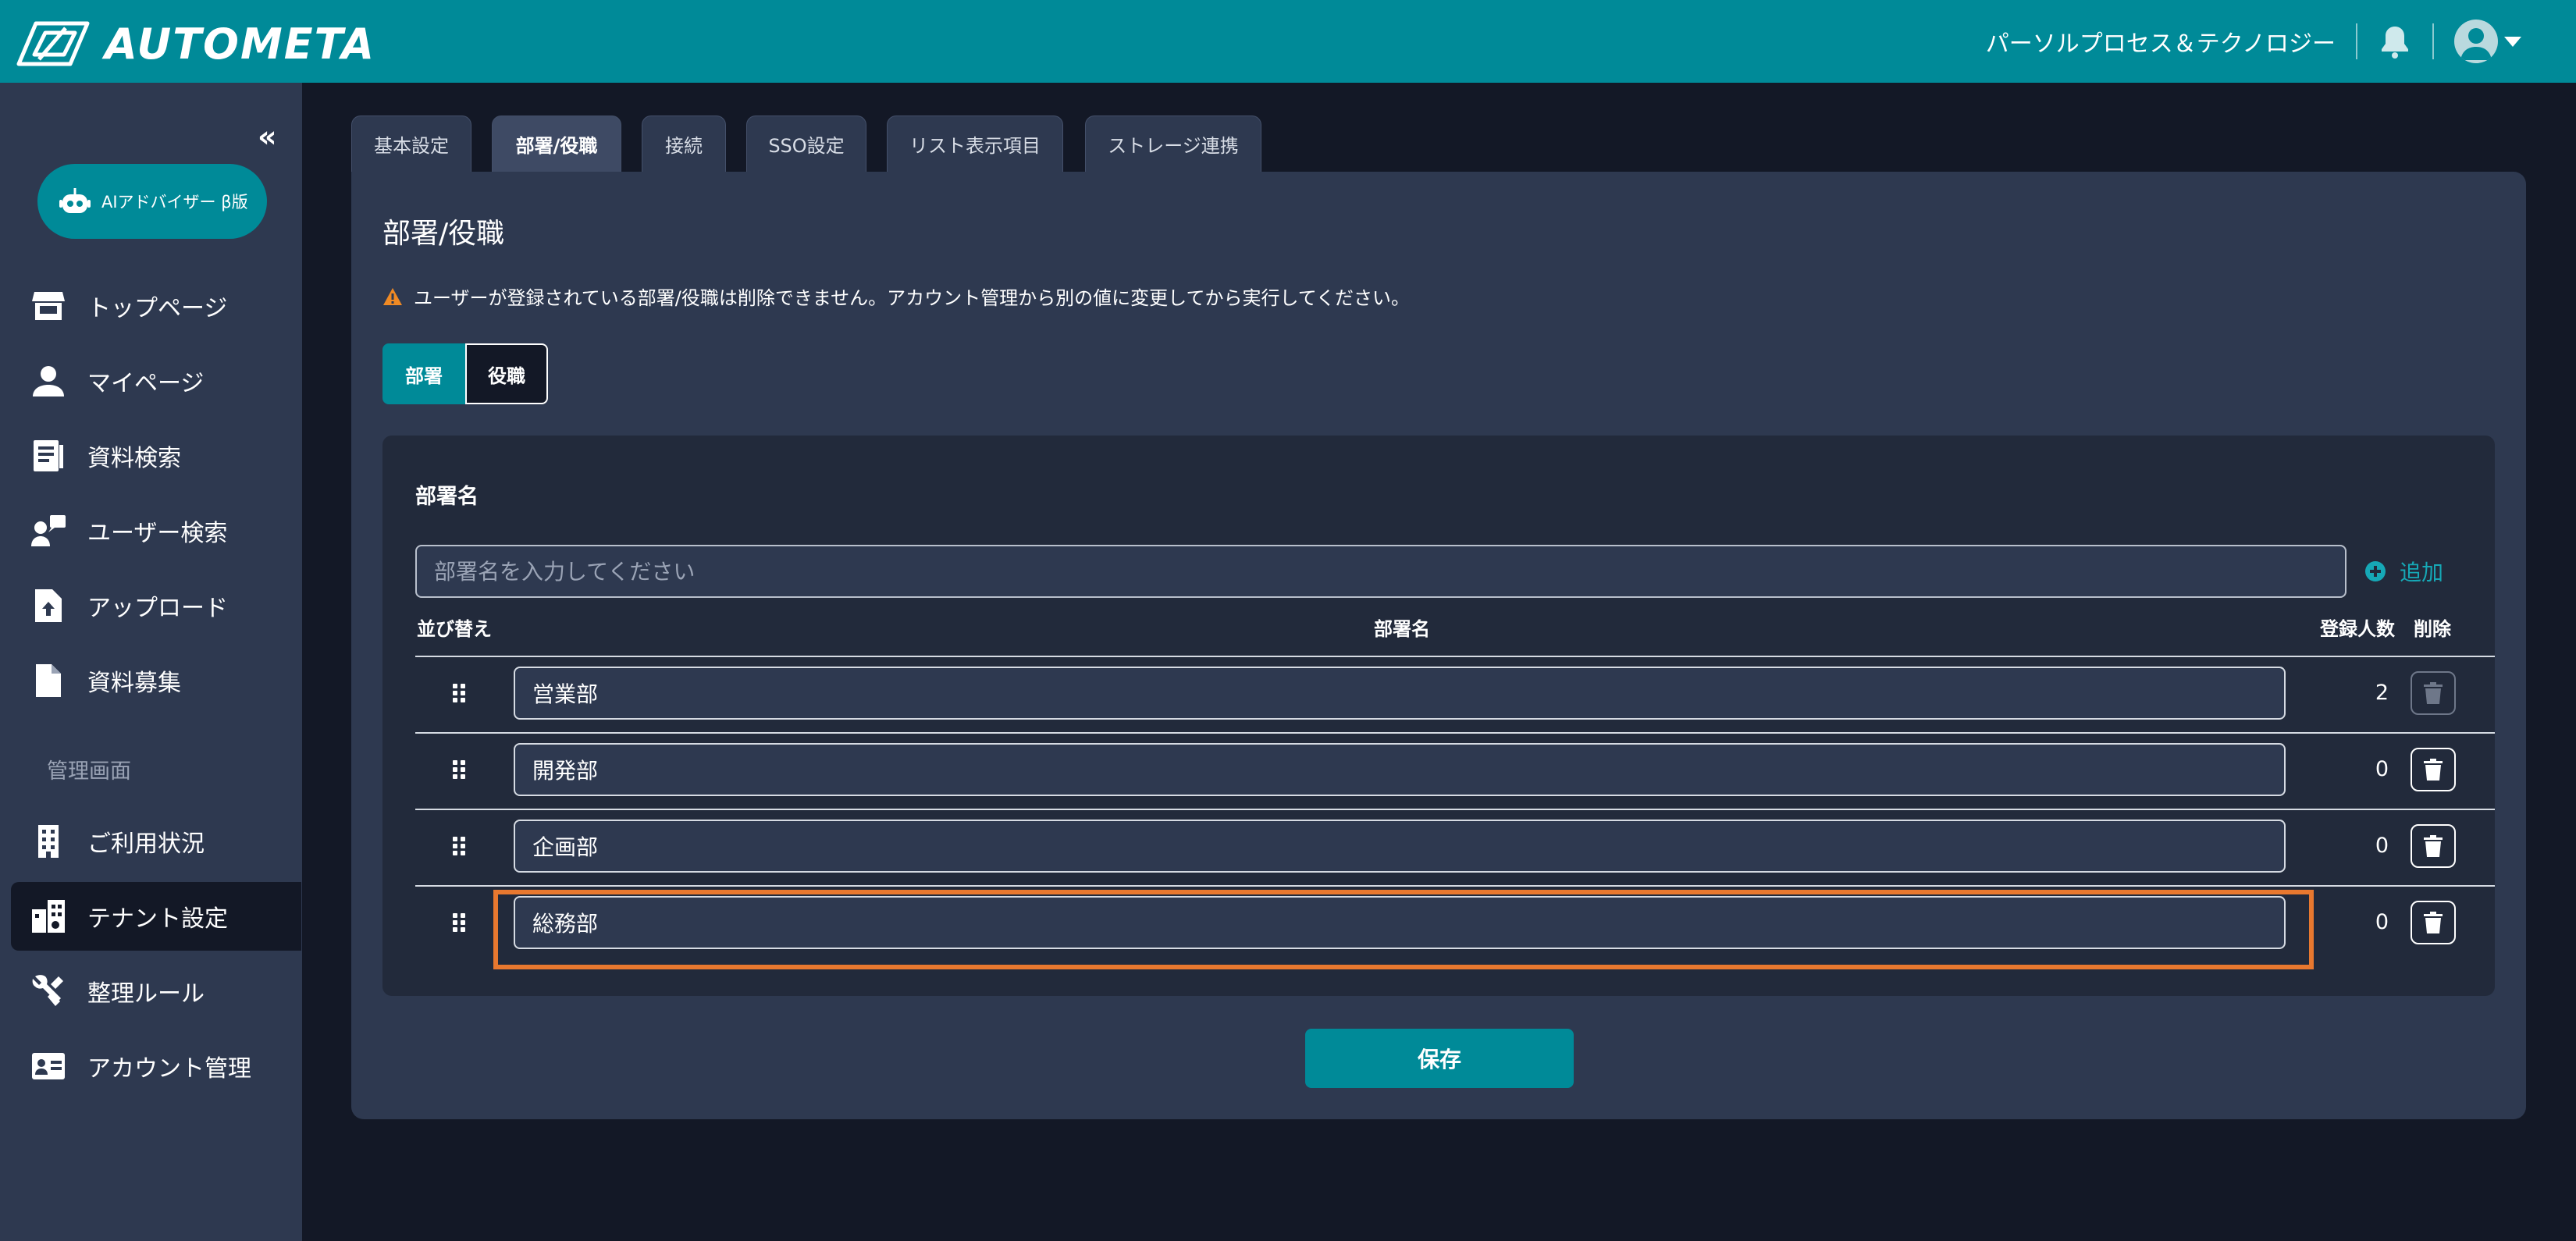 This screenshot has height=1241, width=2576. What do you see at coordinates (2160, 44) in the screenshot?
I see `company-name: パーソルプロセス＆テクノロジー` at bounding box center [2160, 44].